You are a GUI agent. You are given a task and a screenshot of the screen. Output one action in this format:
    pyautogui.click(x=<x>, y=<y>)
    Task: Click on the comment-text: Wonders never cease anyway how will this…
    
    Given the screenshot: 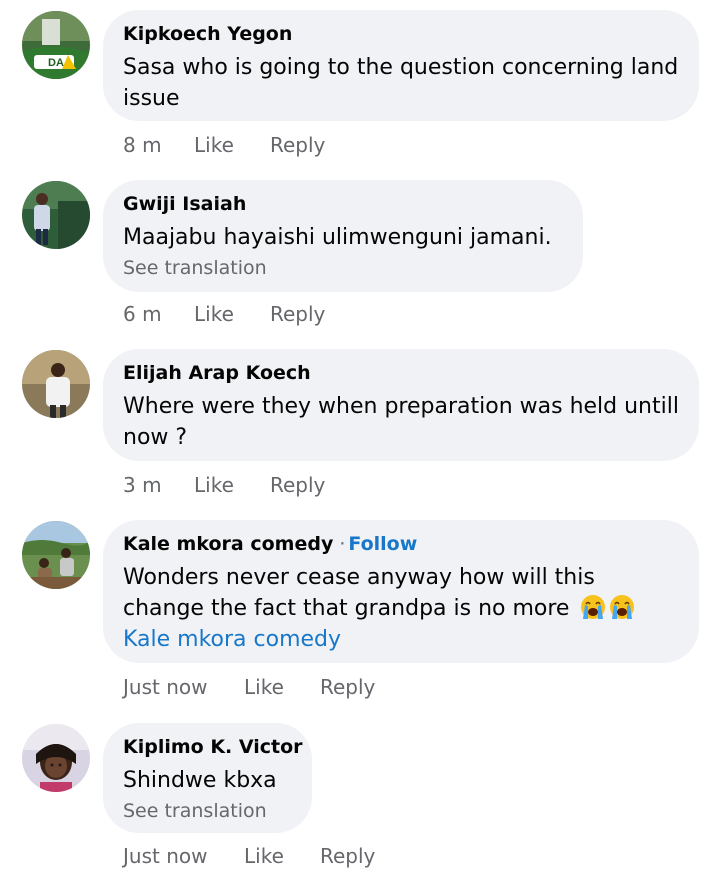 What is the action you would take?
    pyautogui.click(x=359, y=593)
    